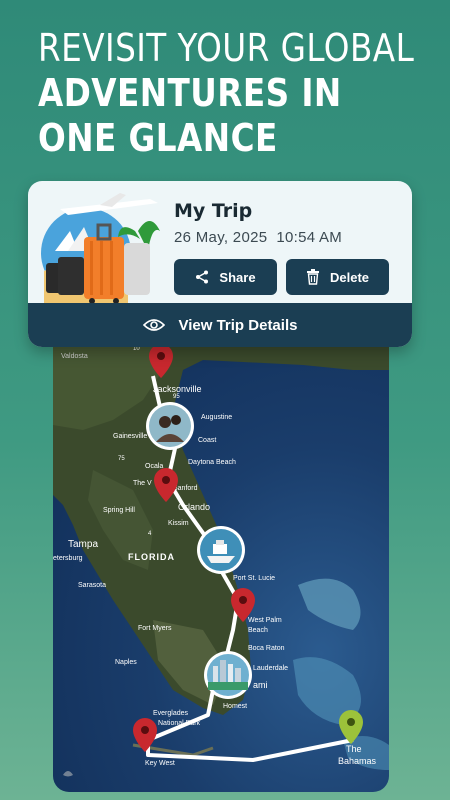 This screenshot has height=800, width=450. I want to click on label-florida: FLORIDA, so click(151, 557).